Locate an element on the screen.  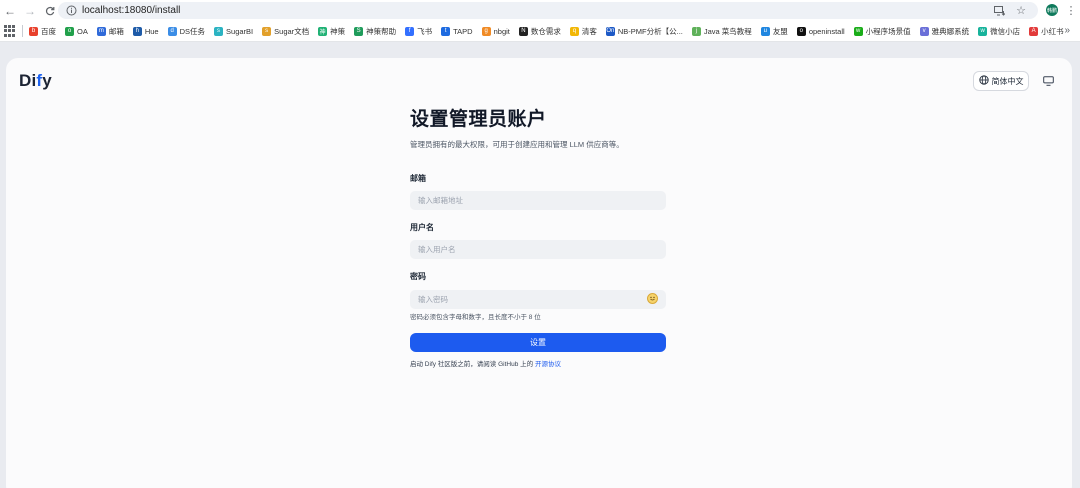
install-app-icon is located at coordinates (999, 11).